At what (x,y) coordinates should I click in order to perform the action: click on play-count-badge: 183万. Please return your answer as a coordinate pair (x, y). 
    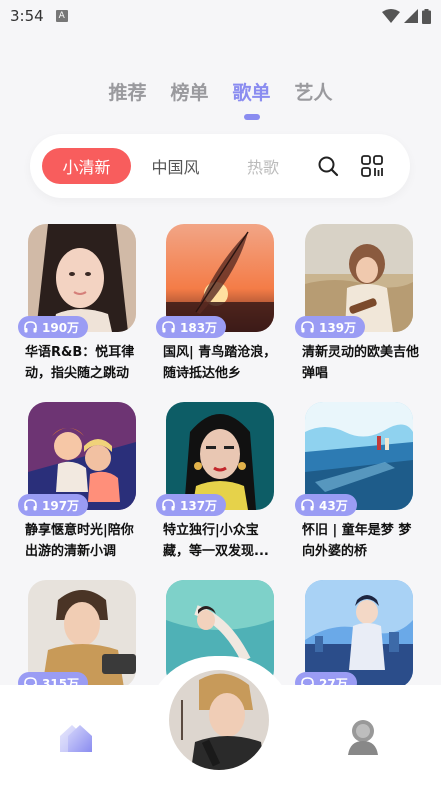
    Looking at the image, I should click on (191, 327).